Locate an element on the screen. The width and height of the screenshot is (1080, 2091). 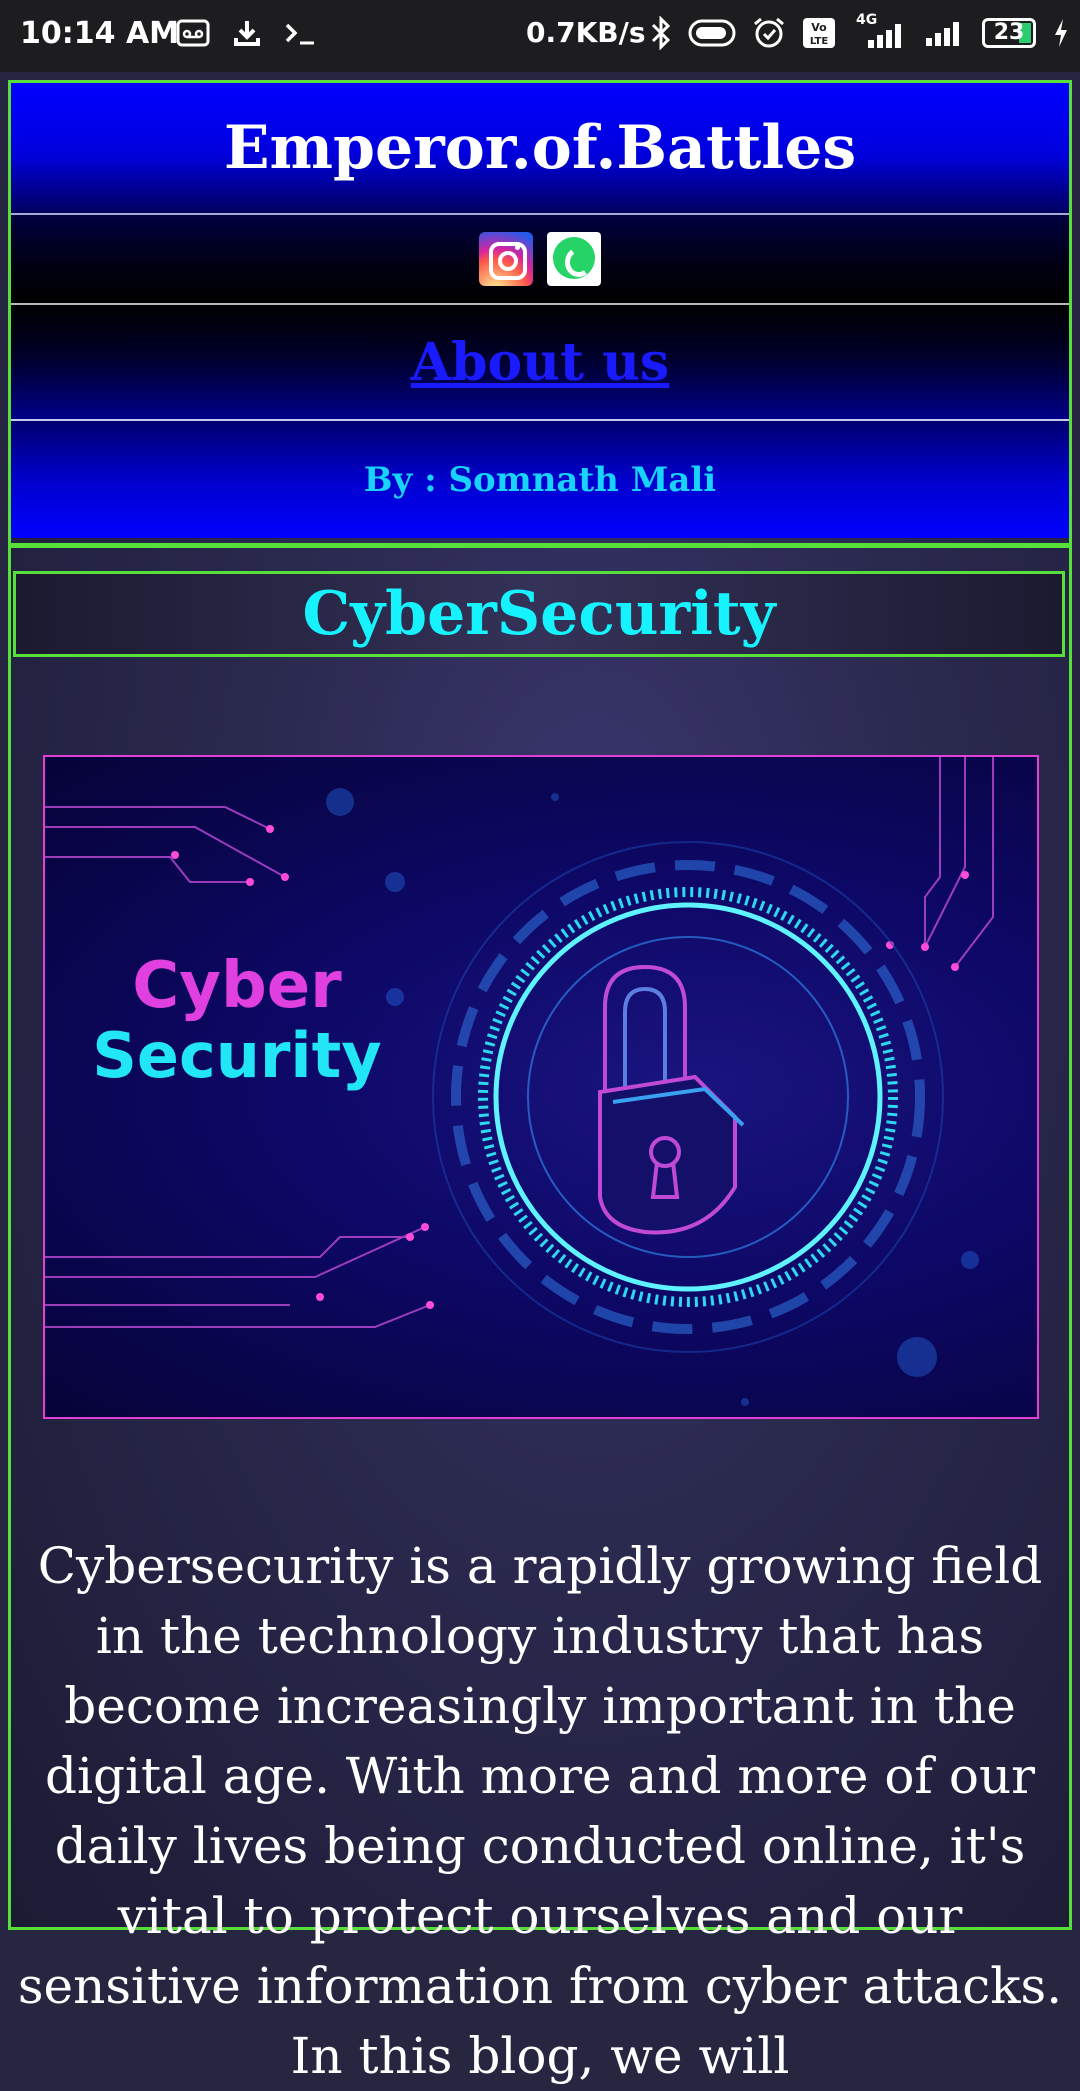
volte-icon: Vo LTE is located at coordinates (819, 33).